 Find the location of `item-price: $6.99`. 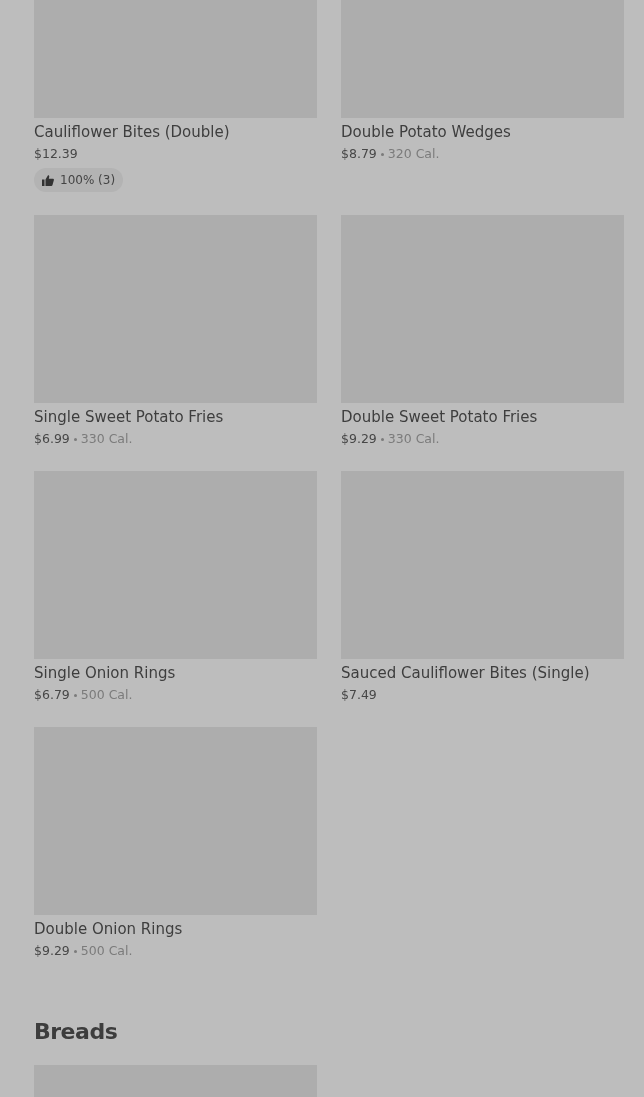

item-price: $6.99 is located at coordinates (52, 438).